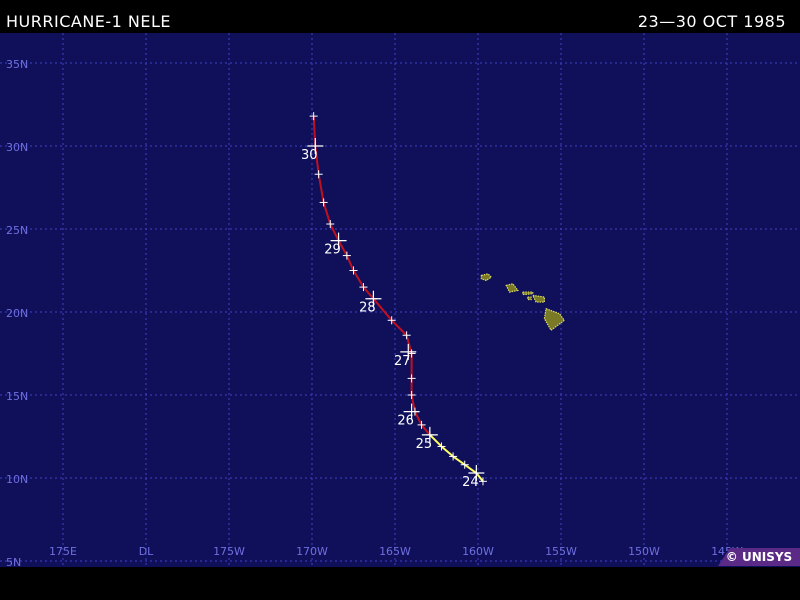  Describe the element at coordinates (63, 551) in the screenshot. I see `lon-label-175E: 175E` at that location.